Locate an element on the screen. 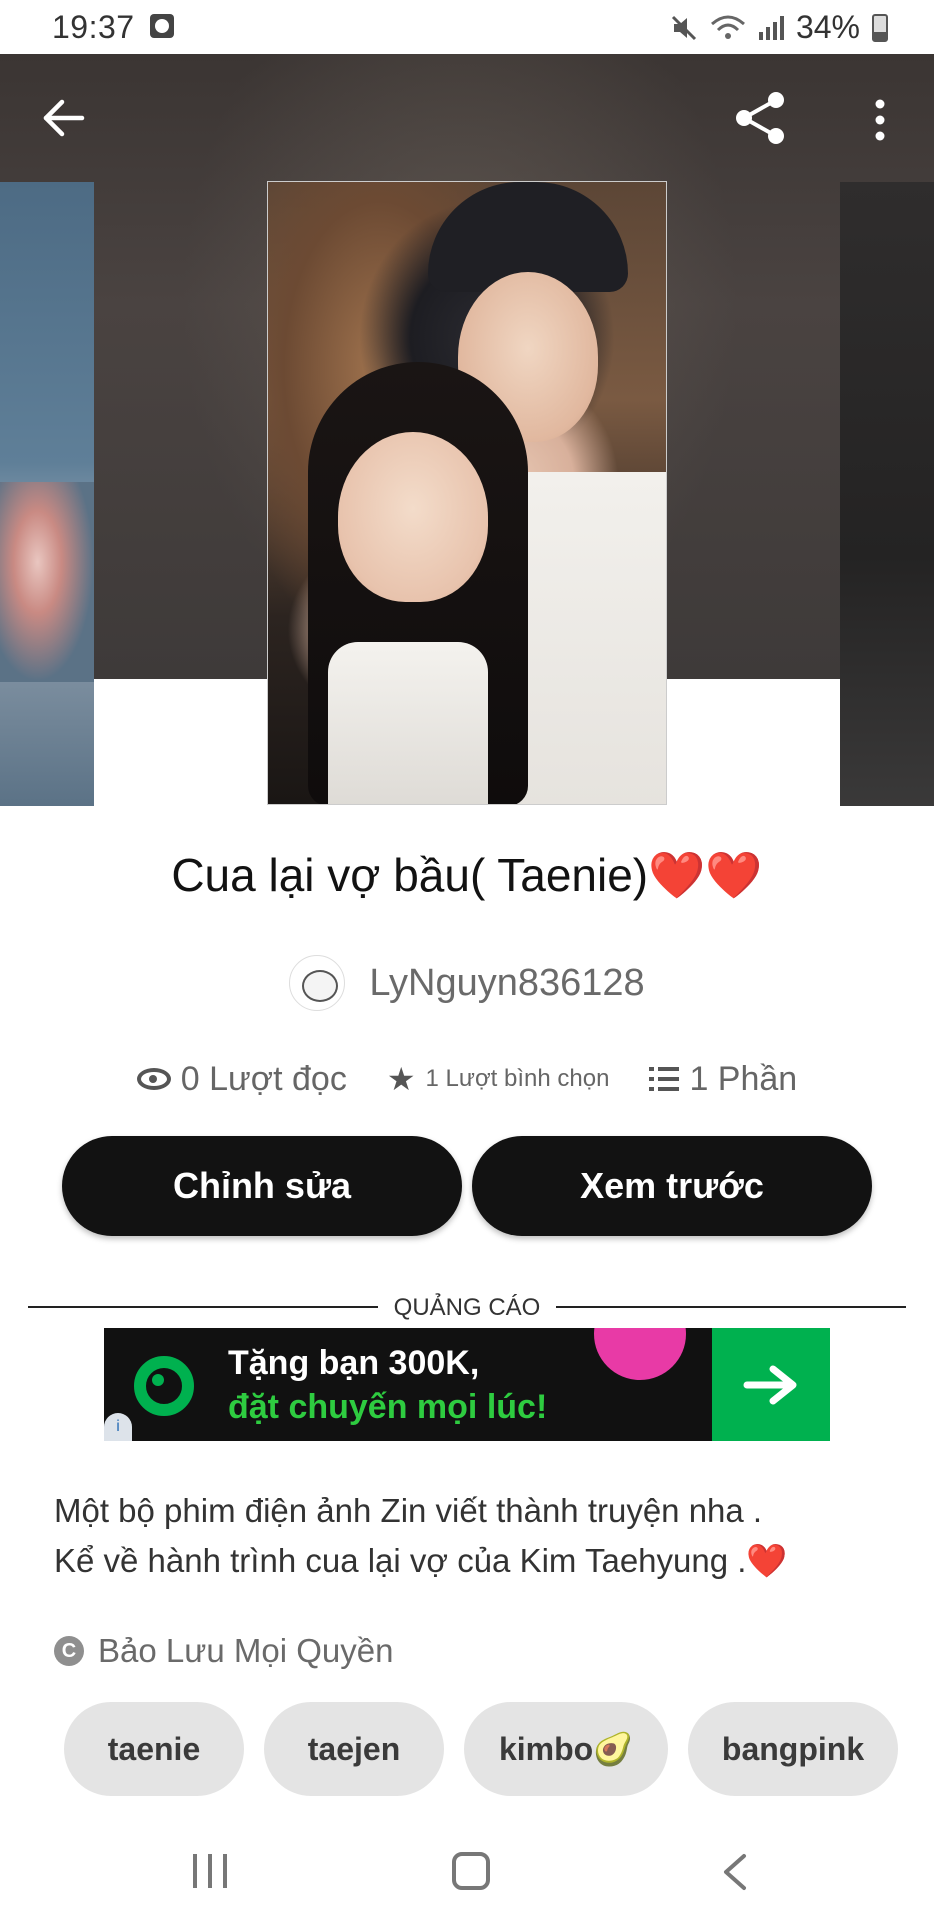 The width and height of the screenshot is (934, 1920). status-bar: 19:37 34% is located at coordinates (467, 27).